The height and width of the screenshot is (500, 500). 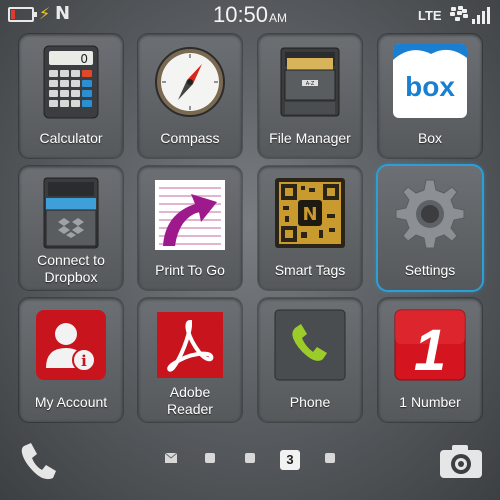 I want to click on box-logo-icon: box, so click(x=430, y=81).